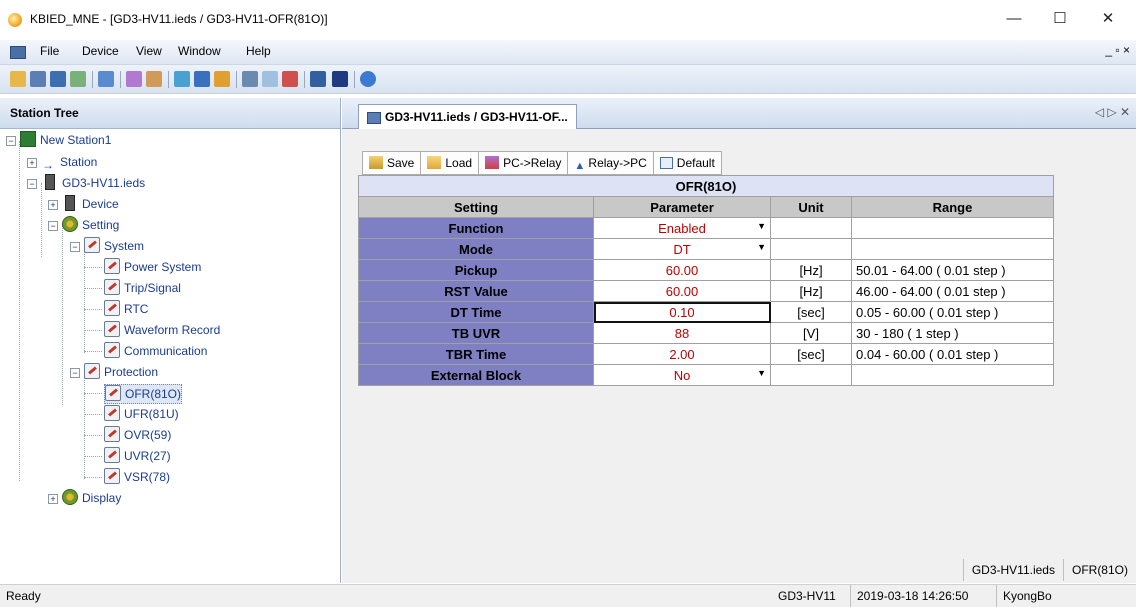 This screenshot has width=1136, height=607. What do you see at coordinates (65, 140) in the screenshot?
I see `tree-node-new-station: New Station1` at bounding box center [65, 140].